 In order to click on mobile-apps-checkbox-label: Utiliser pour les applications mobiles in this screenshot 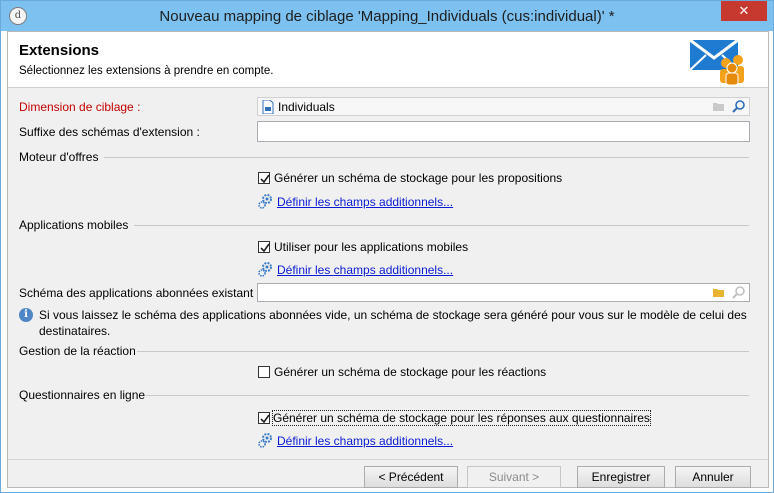, I will do `click(371, 247)`.